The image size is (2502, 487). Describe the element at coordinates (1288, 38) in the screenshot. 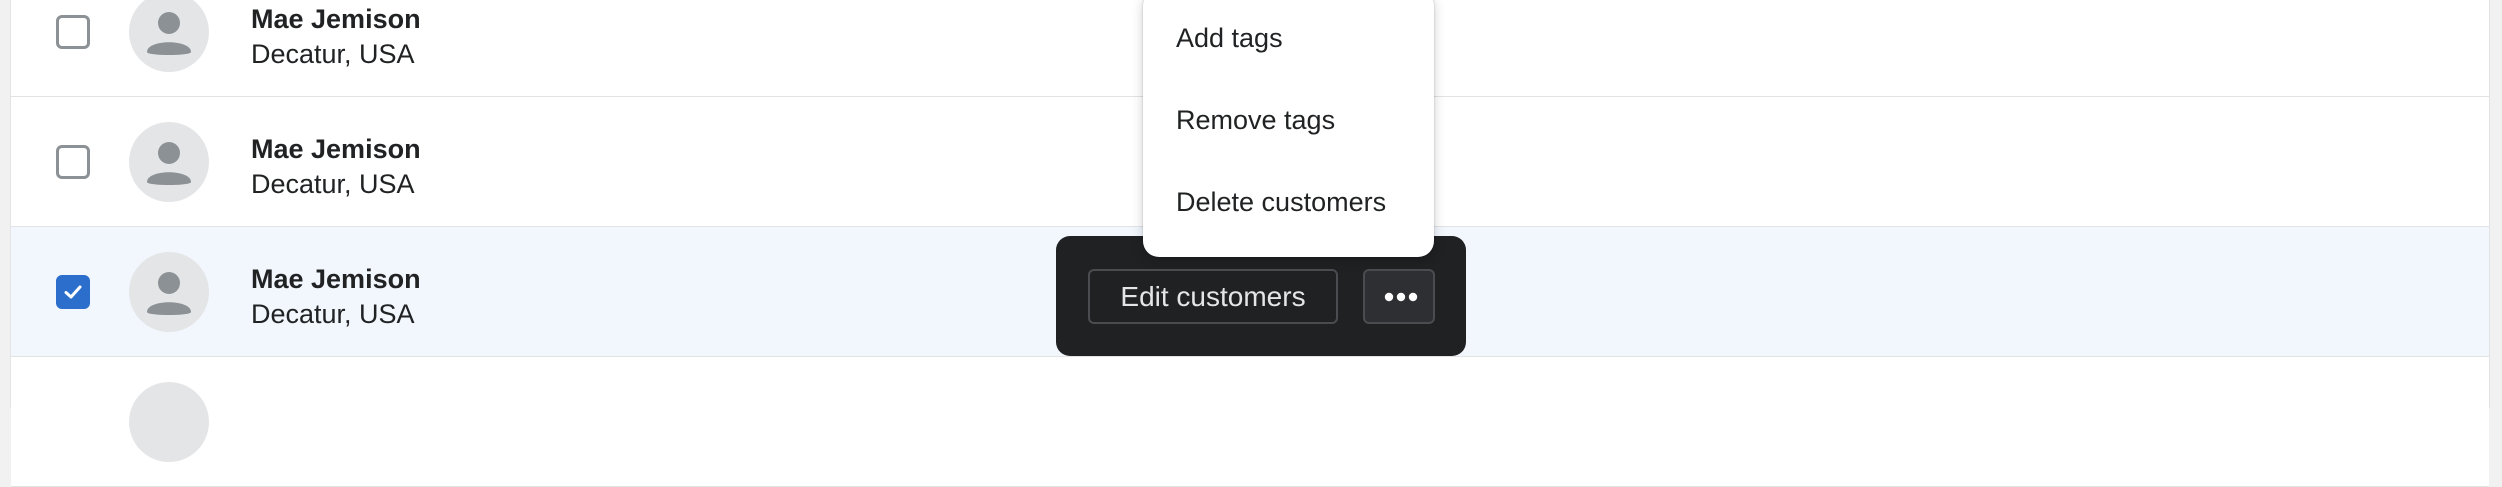

I see `menu-item-add-tags: Add tags` at that location.